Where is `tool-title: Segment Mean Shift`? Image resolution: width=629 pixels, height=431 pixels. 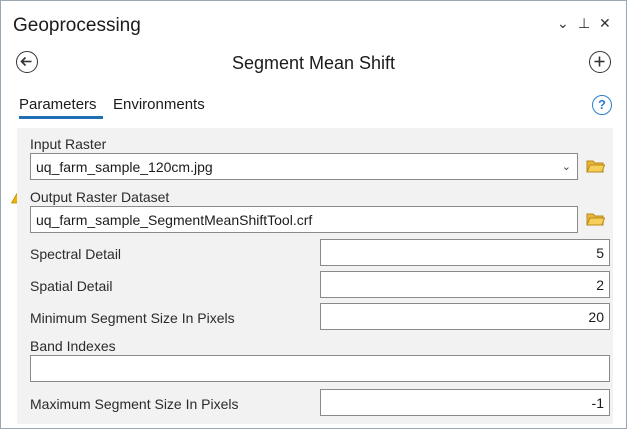 tool-title: Segment Mean Shift is located at coordinates (313, 63).